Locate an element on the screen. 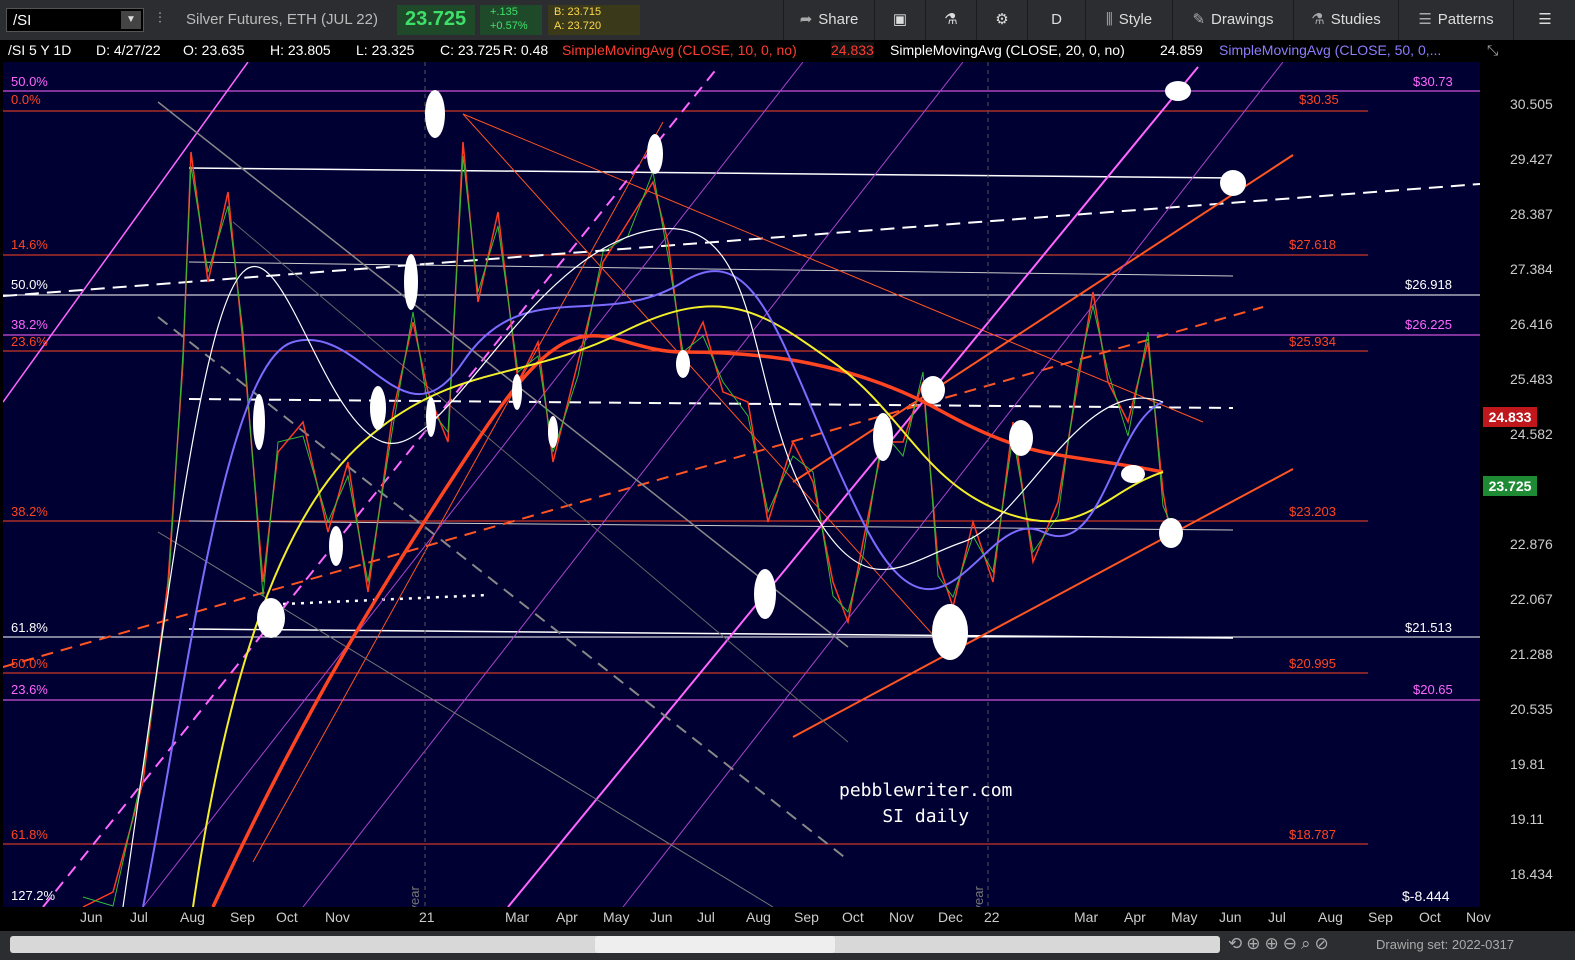 The image size is (1575, 960). sma20-label: SimpleMovingAvg (CLOSE, 20, 0, no) is located at coordinates (1007, 50).